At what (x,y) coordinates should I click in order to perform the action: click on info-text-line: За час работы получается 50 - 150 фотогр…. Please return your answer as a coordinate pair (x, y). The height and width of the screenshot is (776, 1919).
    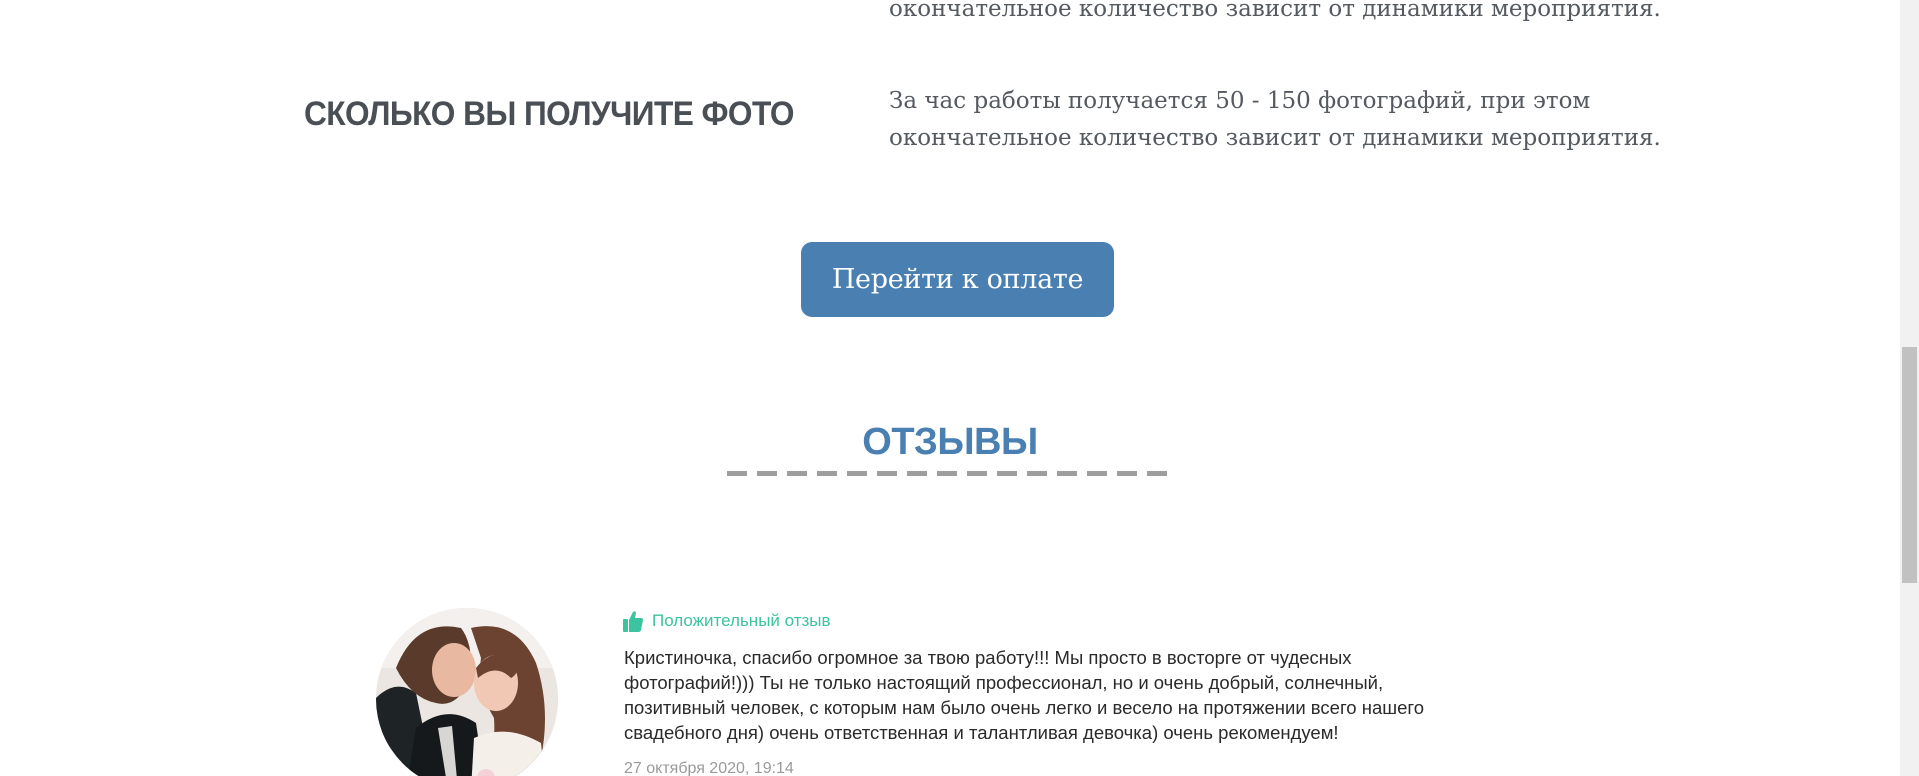
    Looking at the image, I should click on (1240, 101).